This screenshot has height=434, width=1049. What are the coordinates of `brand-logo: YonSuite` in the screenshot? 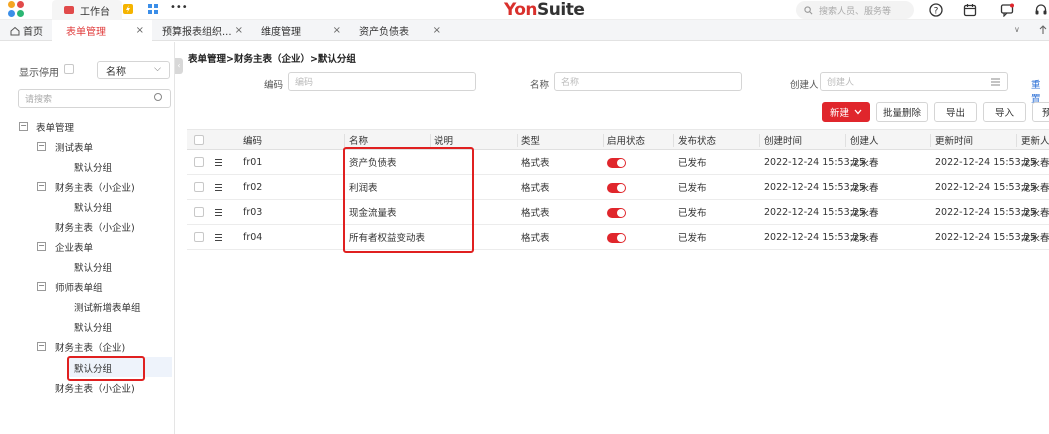 It's located at (544, 10).